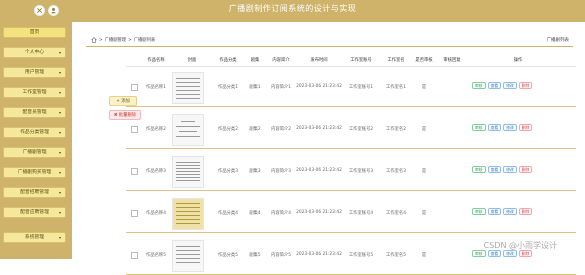 Image resolution: width=585 pixels, height=275 pixels. Describe the element at coordinates (520, 245) in the screenshot. I see `watermark: CSDN @小雨学设计` at that location.